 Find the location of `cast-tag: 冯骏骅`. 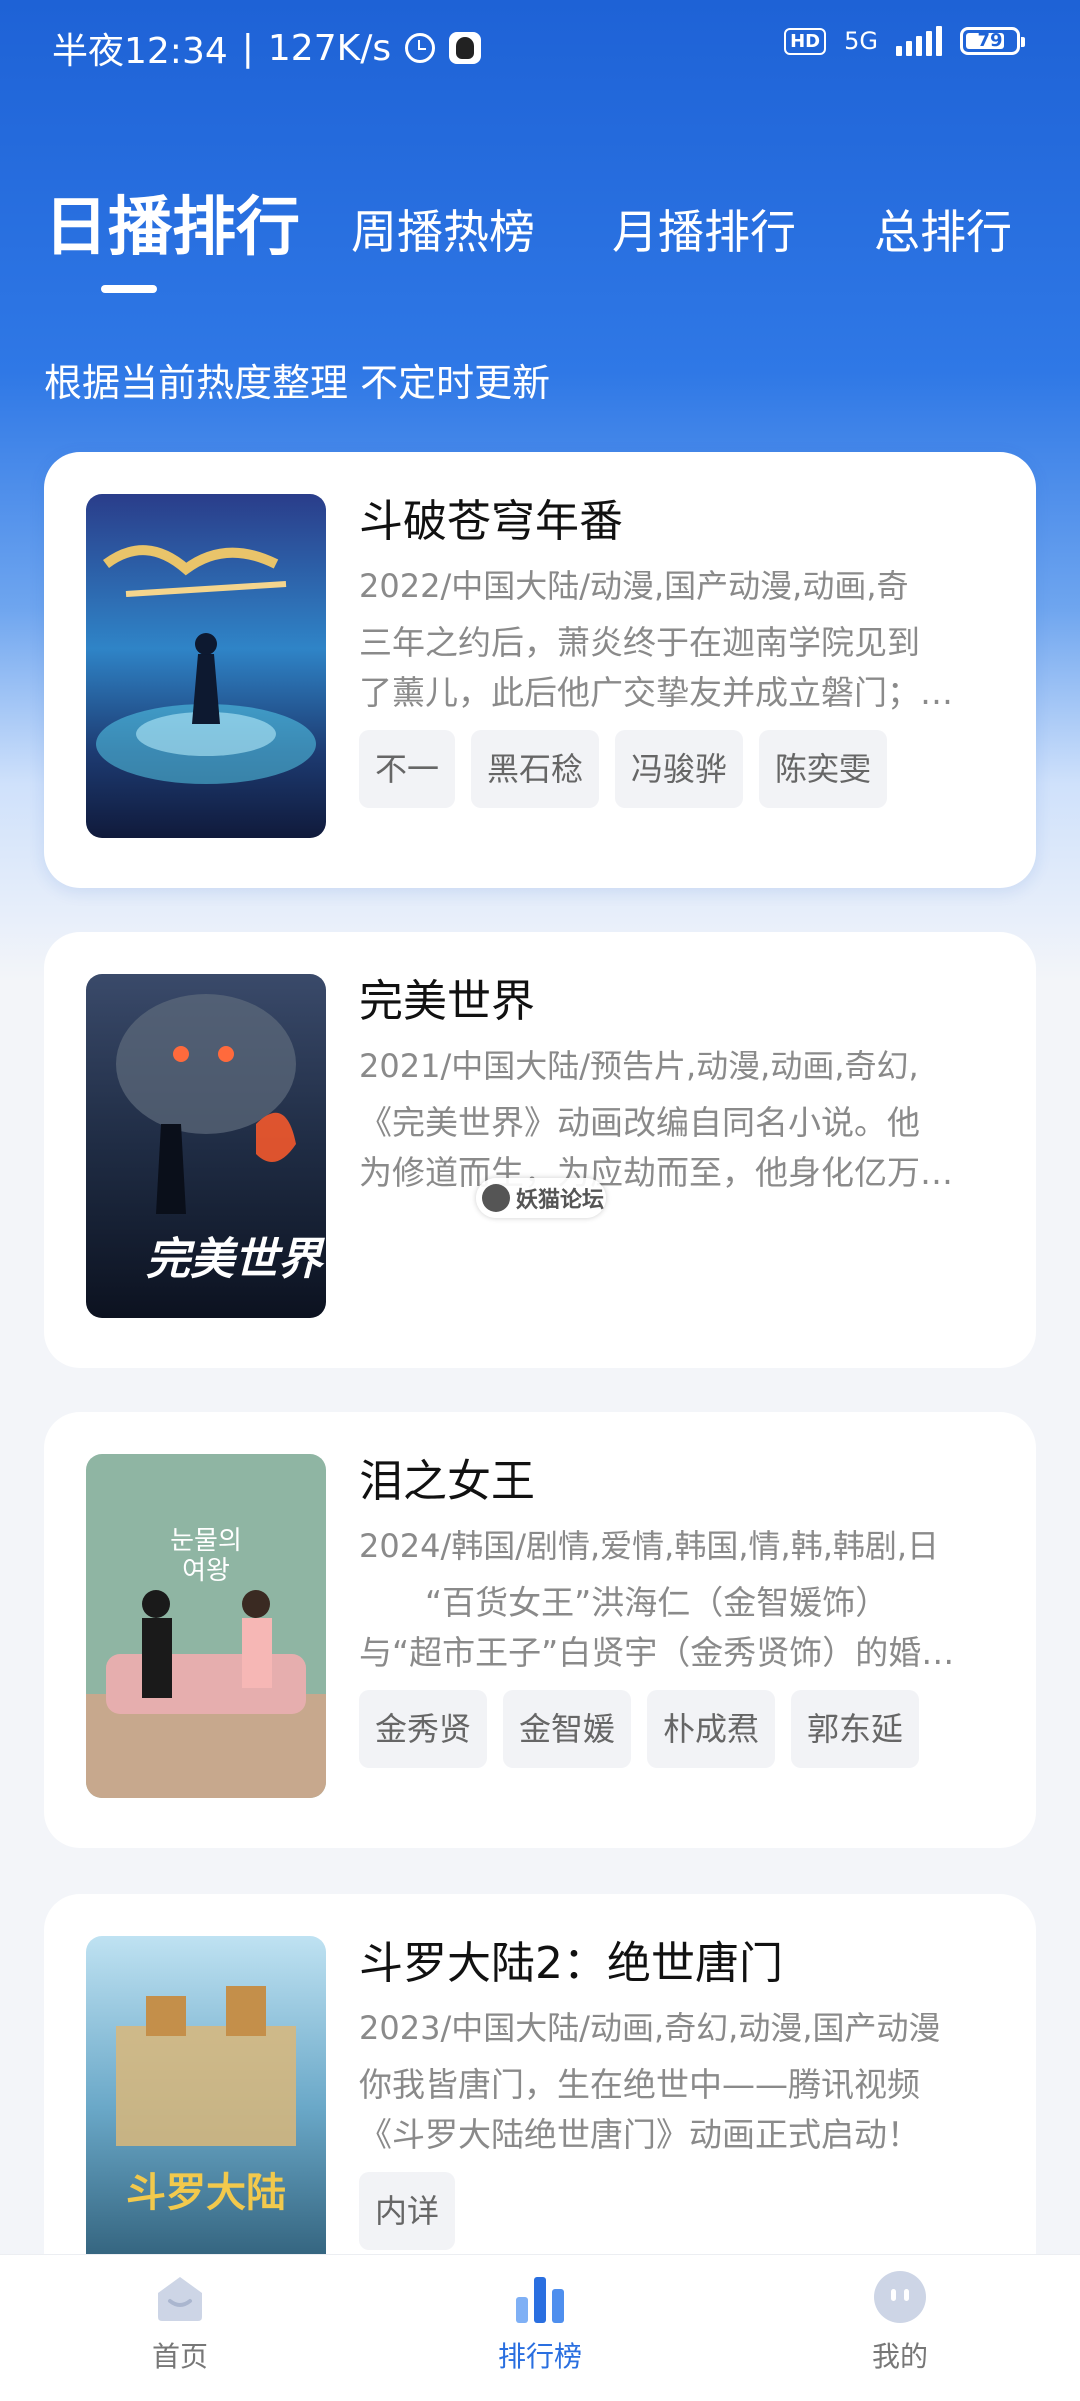

cast-tag: 冯骏骅 is located at coordinates (679, 769).